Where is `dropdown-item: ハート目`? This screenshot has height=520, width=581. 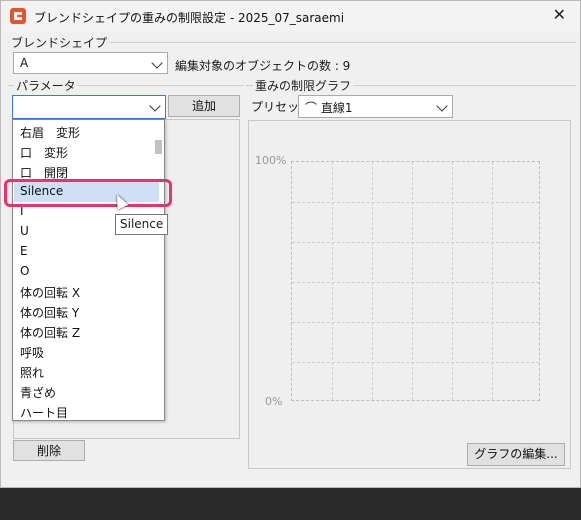 dropdown-item: ハート目 is located at coordinates (44, 413).